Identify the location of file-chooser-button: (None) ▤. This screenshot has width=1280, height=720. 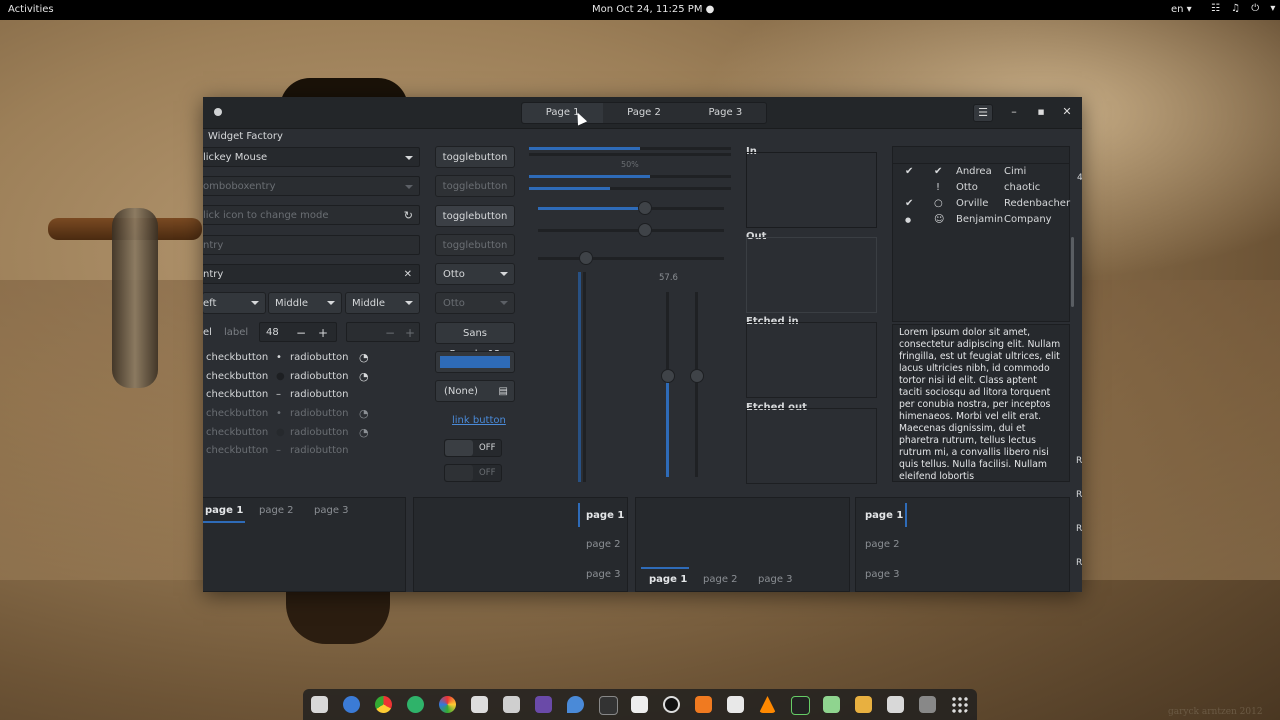
(475, 391).